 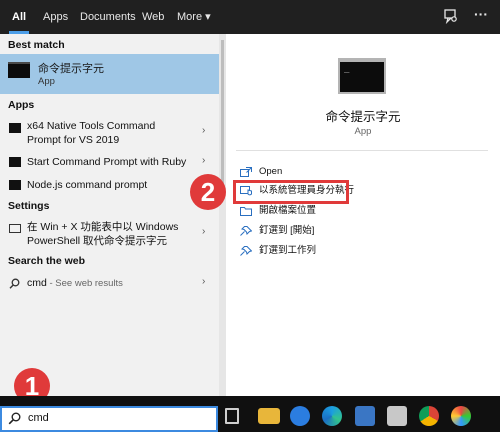 What do you see at coordinates (71, 69) in the screenshot?
I see `best-match-title: 命令提示字元` at bounding box center [71, 69].